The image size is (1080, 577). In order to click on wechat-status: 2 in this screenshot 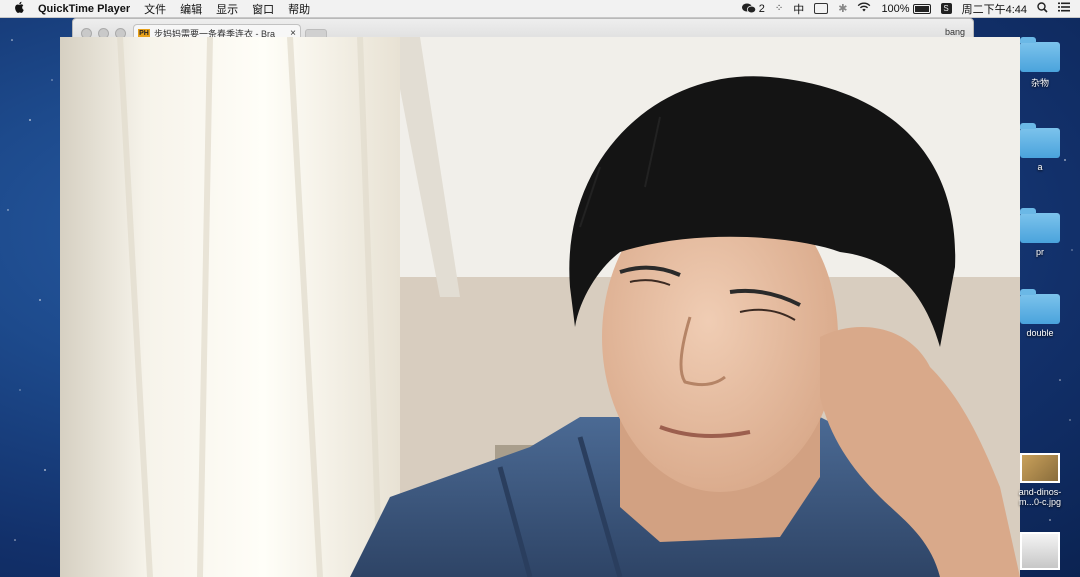, I will do `click(753, 8)`.